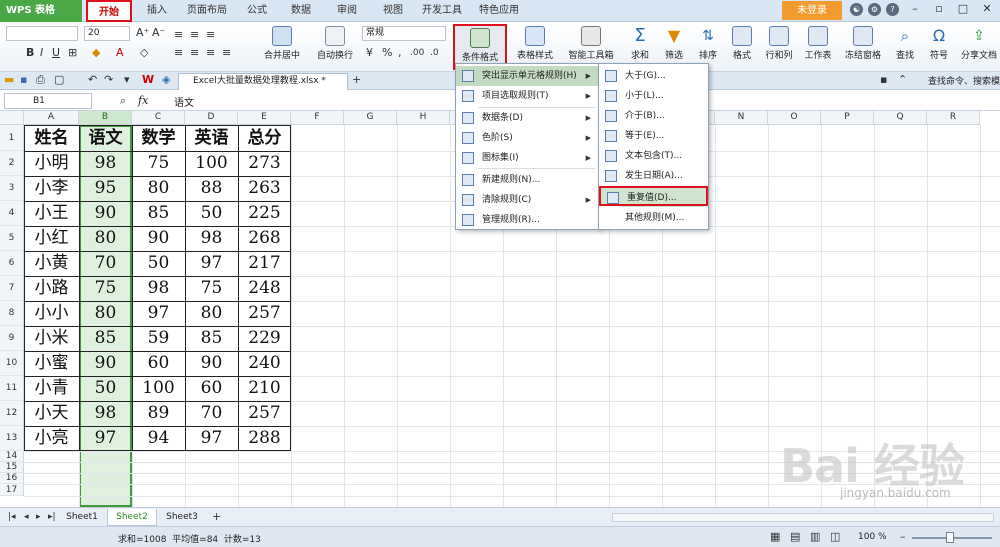 This screenshot has height=547, width=1000. I want to click on cloud-icon: ◈, so click(166, 80).